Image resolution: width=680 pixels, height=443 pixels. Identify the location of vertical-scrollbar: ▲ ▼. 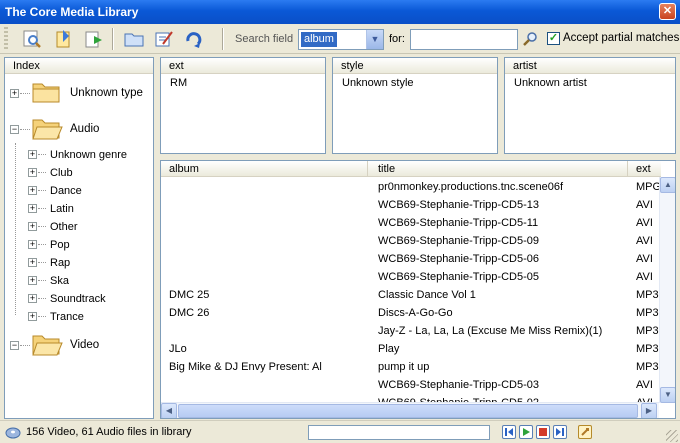
(667, 290).